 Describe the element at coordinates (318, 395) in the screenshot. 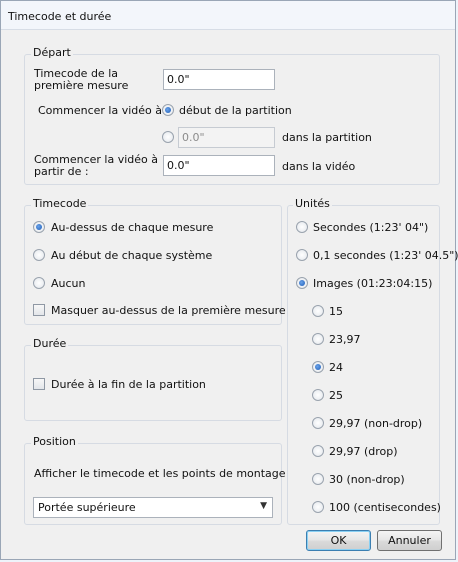

I see `rate-25-radio` at that location.